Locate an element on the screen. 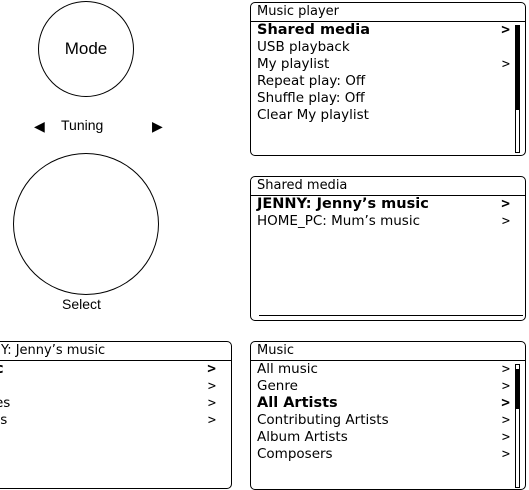  menu-item-label: ts is located at coordinates (4, 420).